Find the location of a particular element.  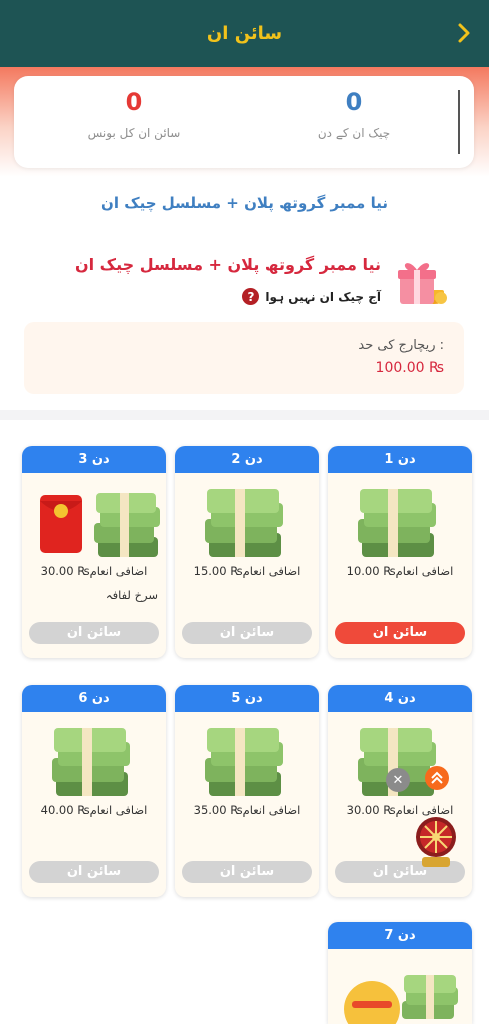

coin-character-icon is located at coordinates (401, 999).